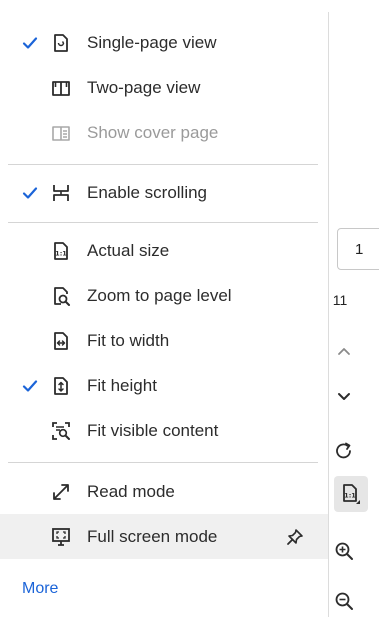  Describe the element at coordinates (40, 589) in the screenshot. I see `more-link: More` at that location.